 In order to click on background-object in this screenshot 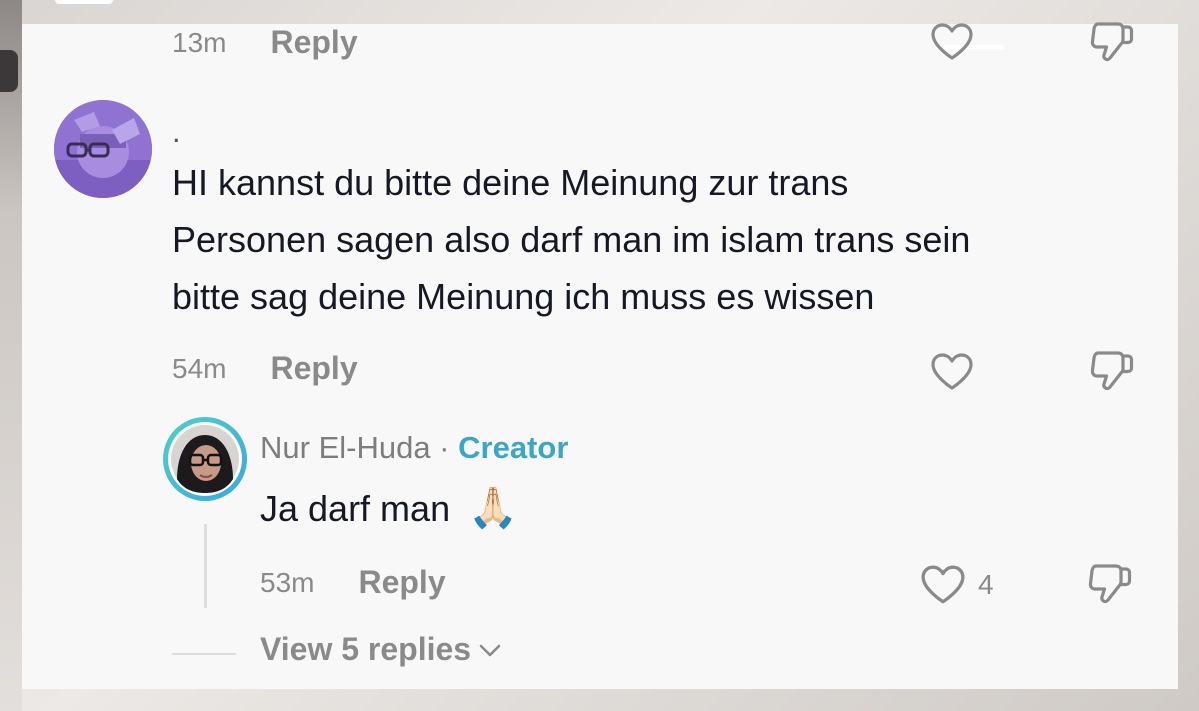, I will do `click(9, 71)`.